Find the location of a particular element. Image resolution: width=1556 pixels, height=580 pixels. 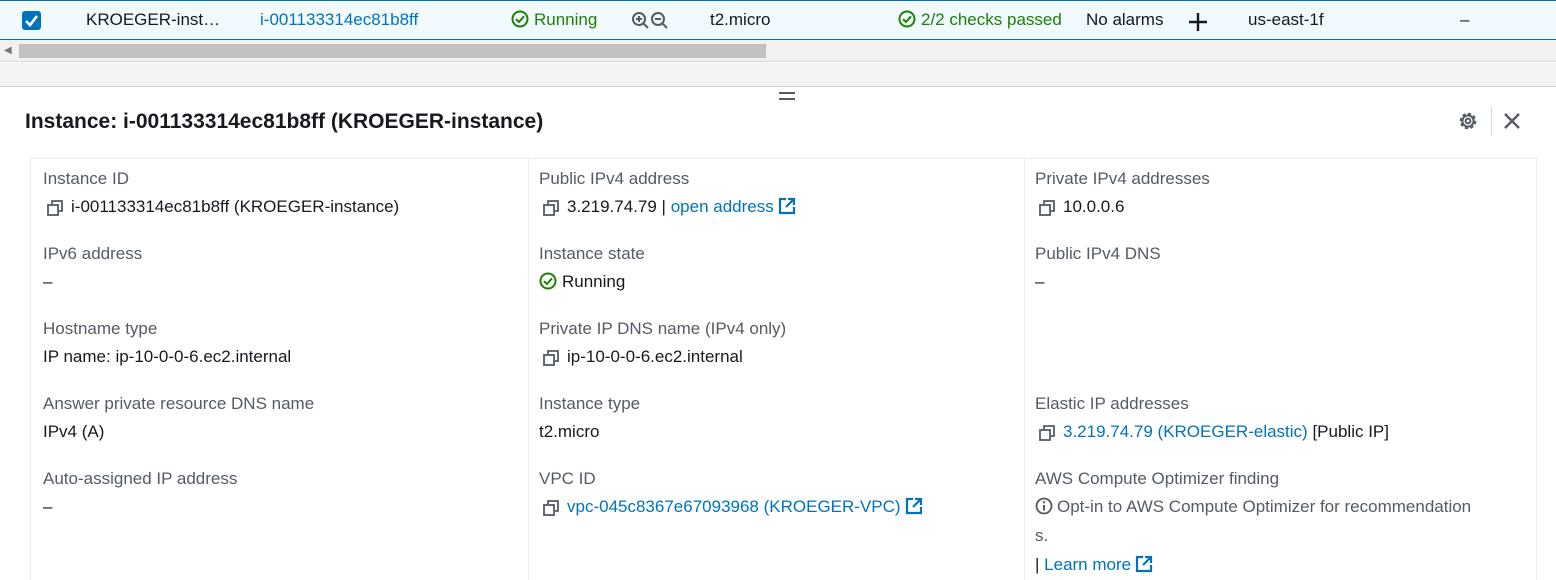

row-availability-zone: us-east-1f is located at coordinates (1286, 19).